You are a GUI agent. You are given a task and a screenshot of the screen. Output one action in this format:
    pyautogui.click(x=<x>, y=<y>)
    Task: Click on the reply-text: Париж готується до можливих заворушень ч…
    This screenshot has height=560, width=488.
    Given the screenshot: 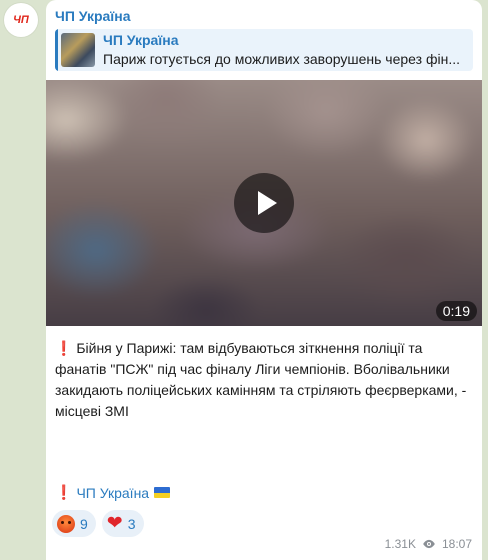 What is the action you would take?
    pyautogui.click(x=281, y=59)
    